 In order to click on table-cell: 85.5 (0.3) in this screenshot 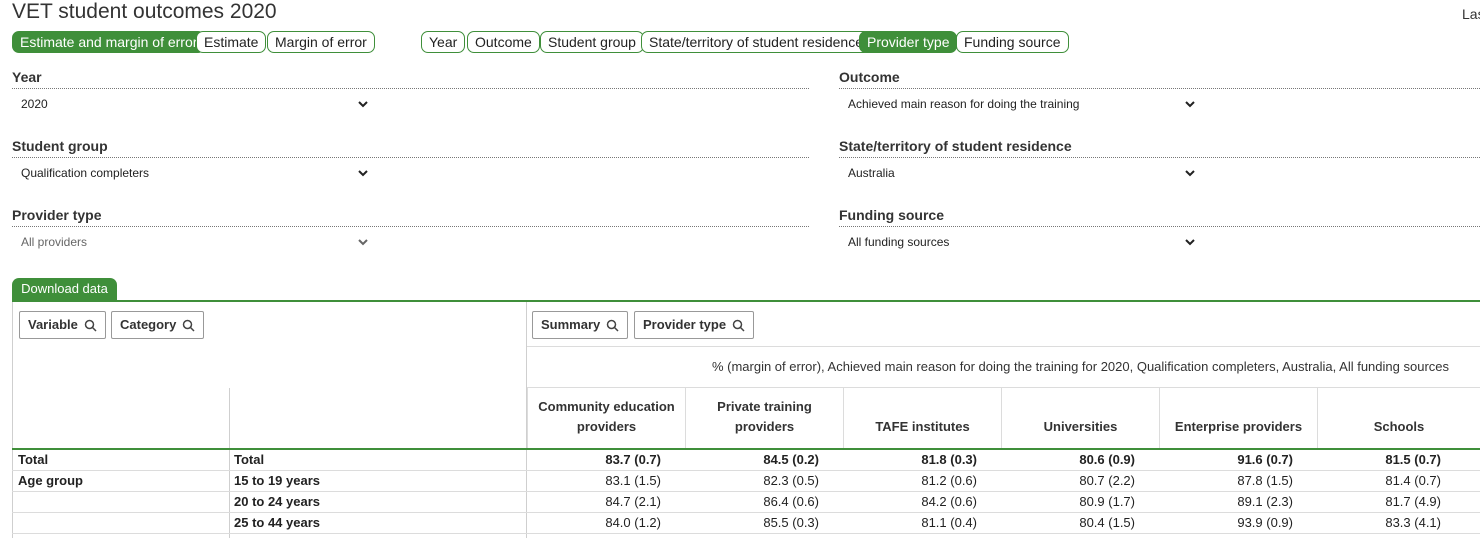, I will do `click(791, 522)`.